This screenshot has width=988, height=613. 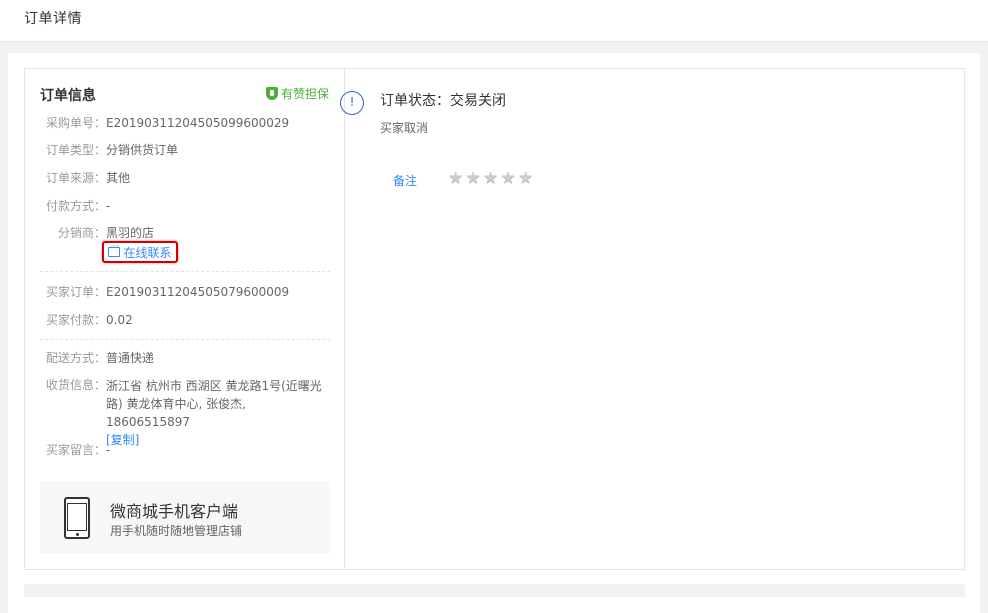 What do you see at coordinates (130, 233) in the screenshot?
I see `distributor-value: 黑羽的店` at bounding box center [130, 233].